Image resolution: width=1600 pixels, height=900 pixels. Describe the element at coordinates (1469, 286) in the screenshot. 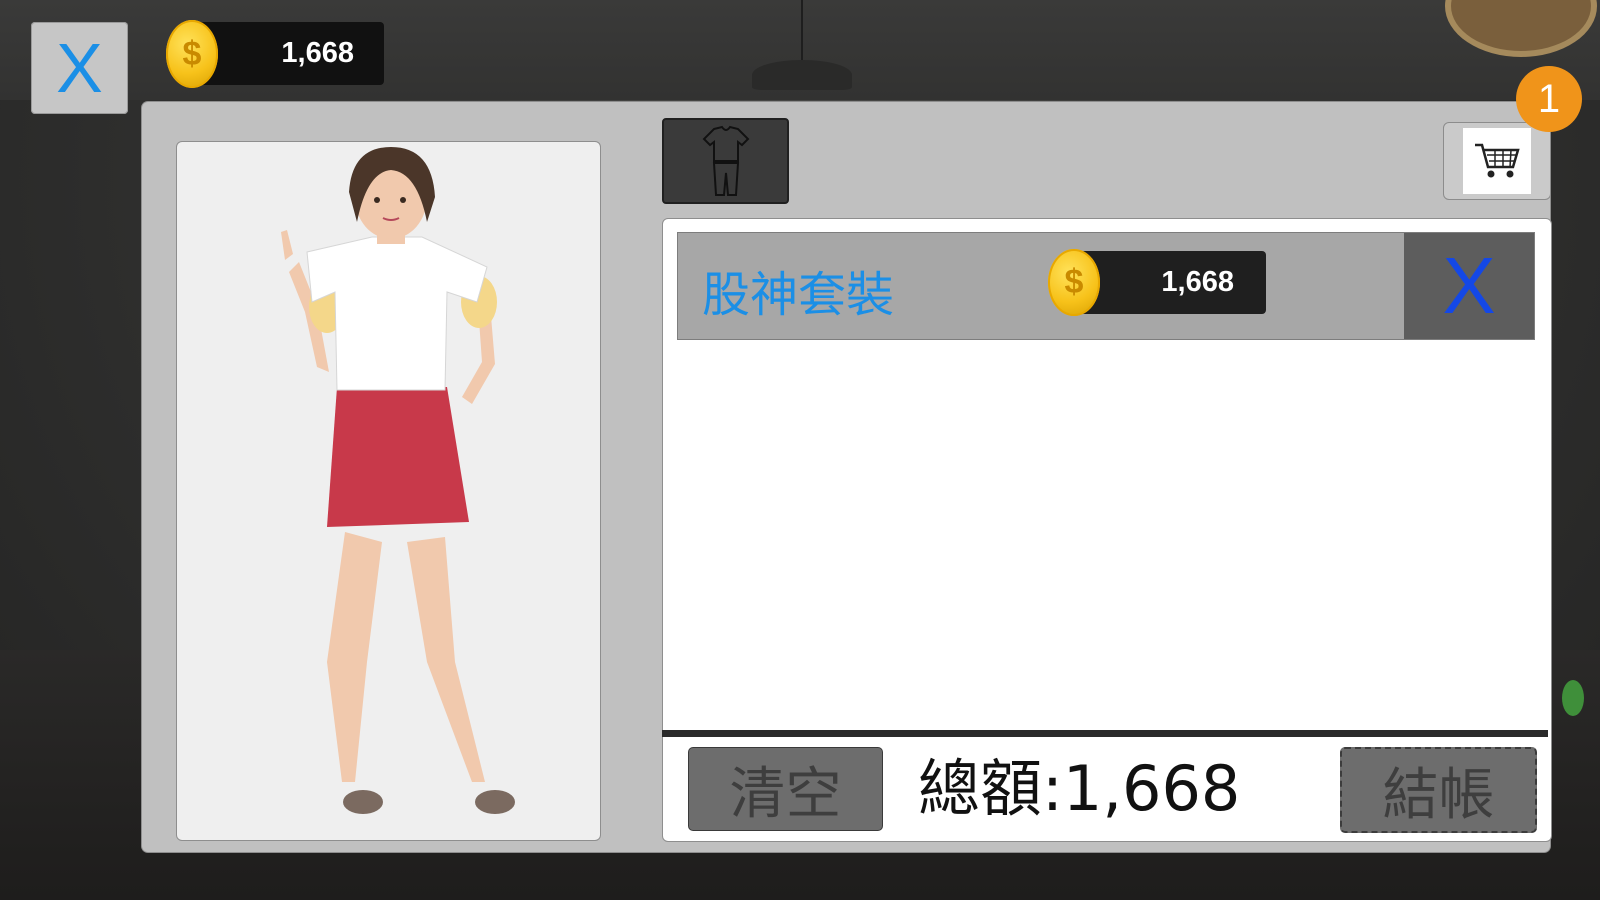

I see `remove-item-button: X` at that location.